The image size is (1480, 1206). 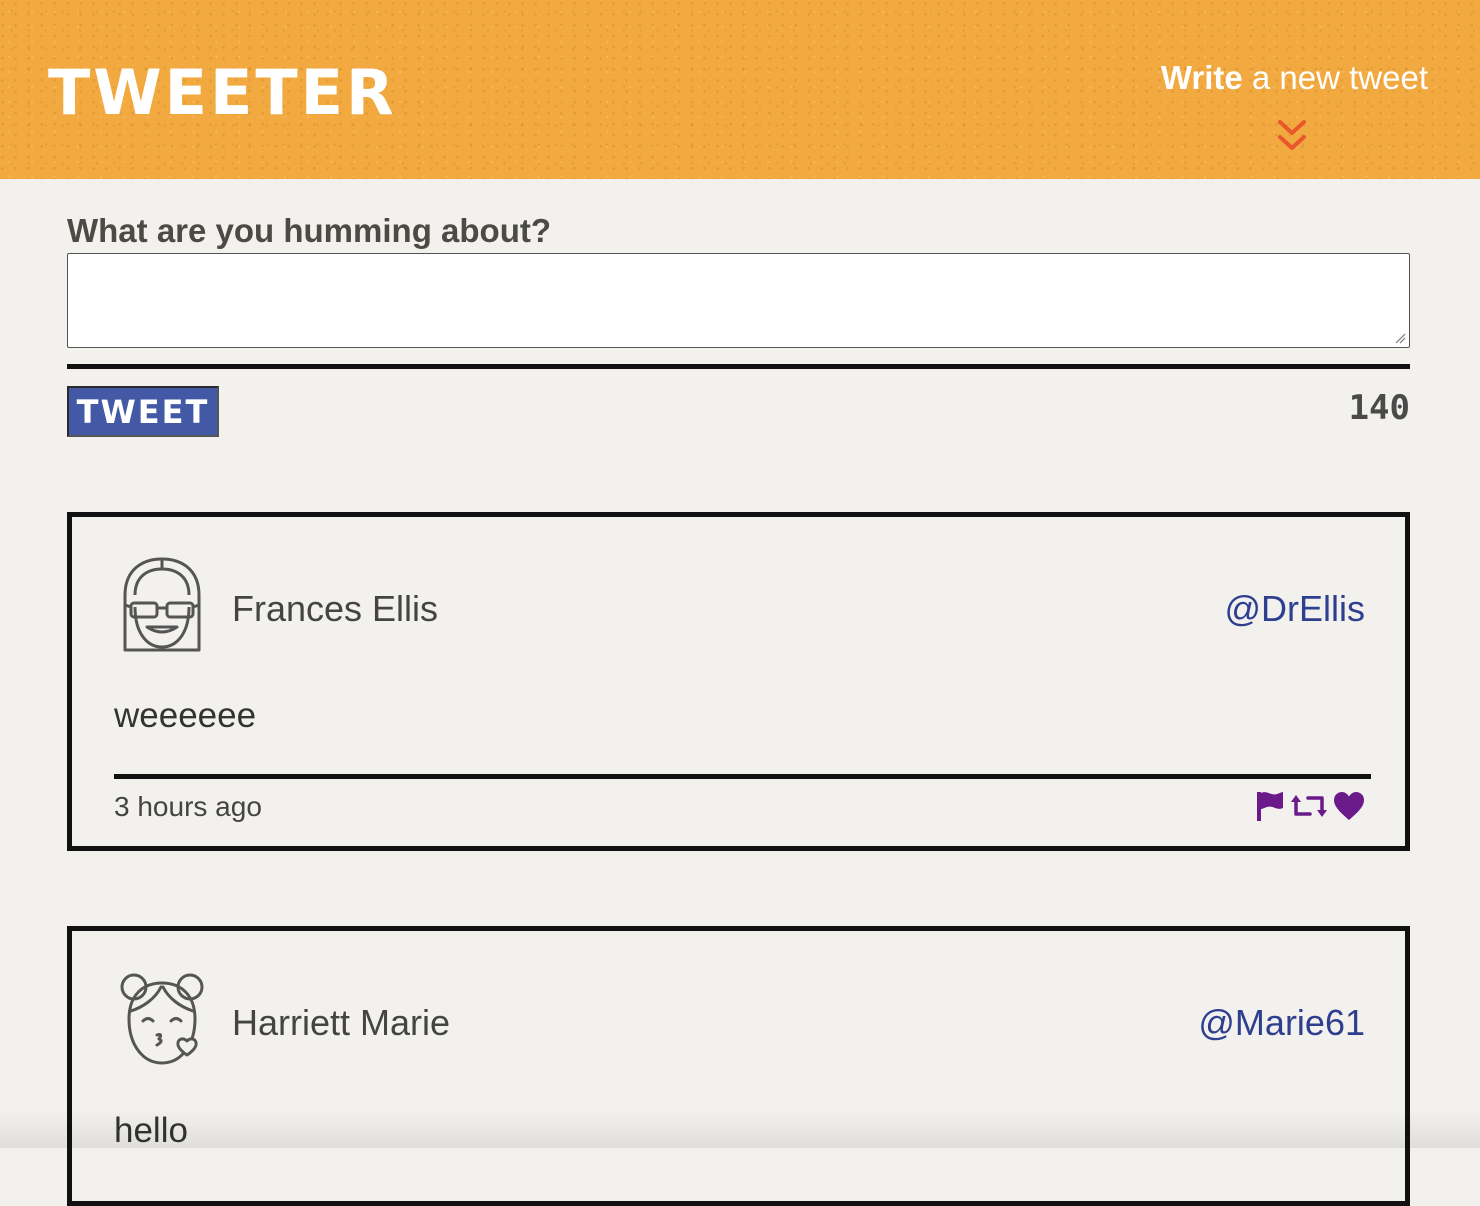 What do you see at coordinates (185, 715) in the screenshot?
I see `tweet-text: weeeeee` at bounding box center [185, 715].